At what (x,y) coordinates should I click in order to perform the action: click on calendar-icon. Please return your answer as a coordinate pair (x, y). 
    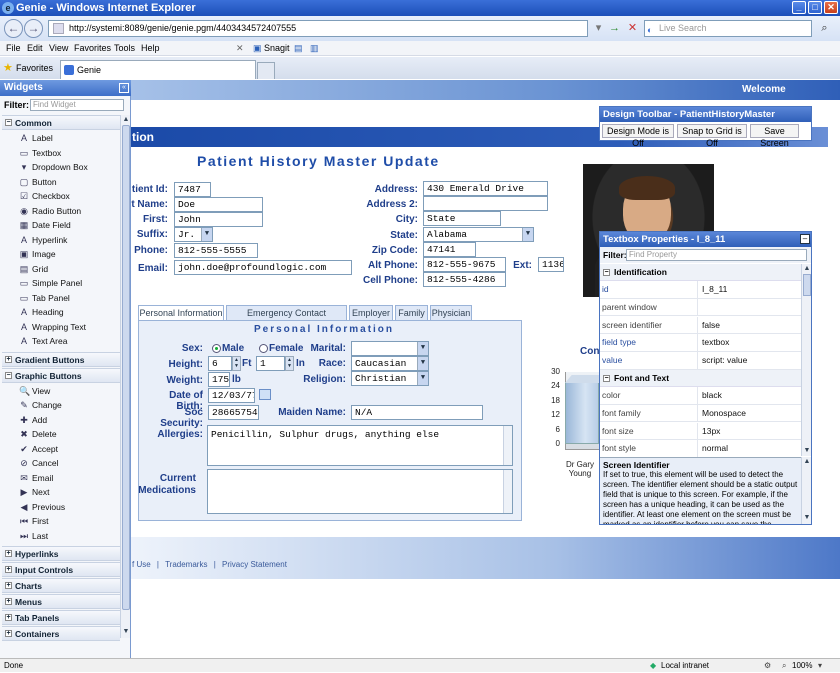
    Looking at the image, I should click on (265, 394).